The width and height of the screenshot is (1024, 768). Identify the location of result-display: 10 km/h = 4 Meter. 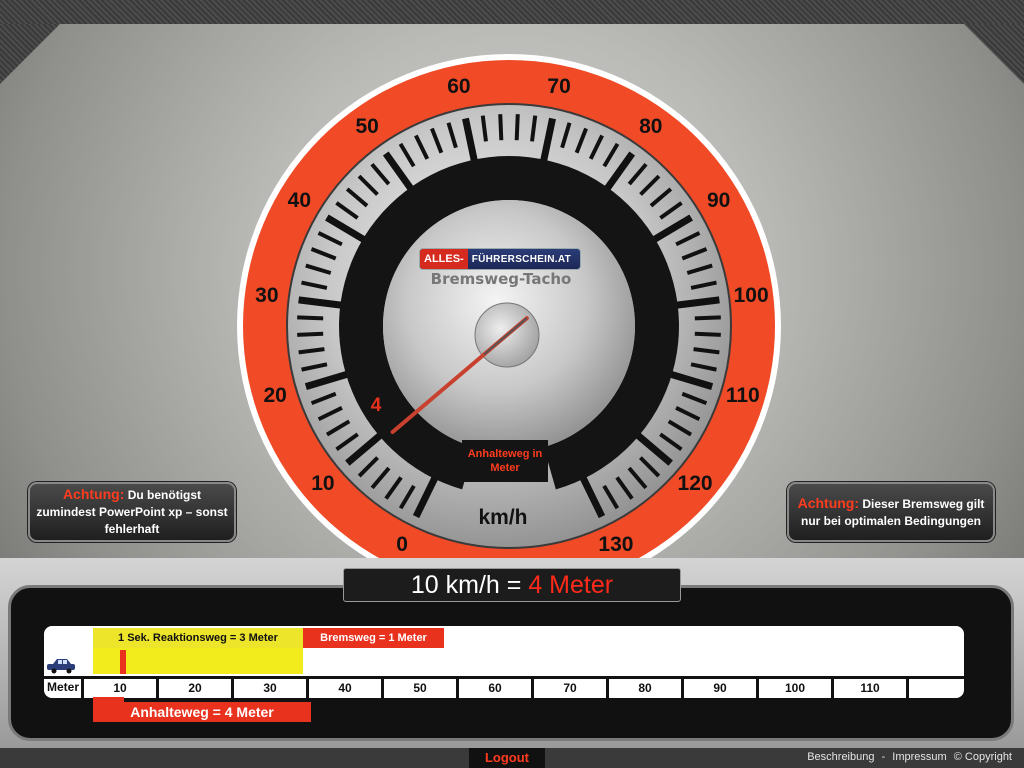
(512, 585).